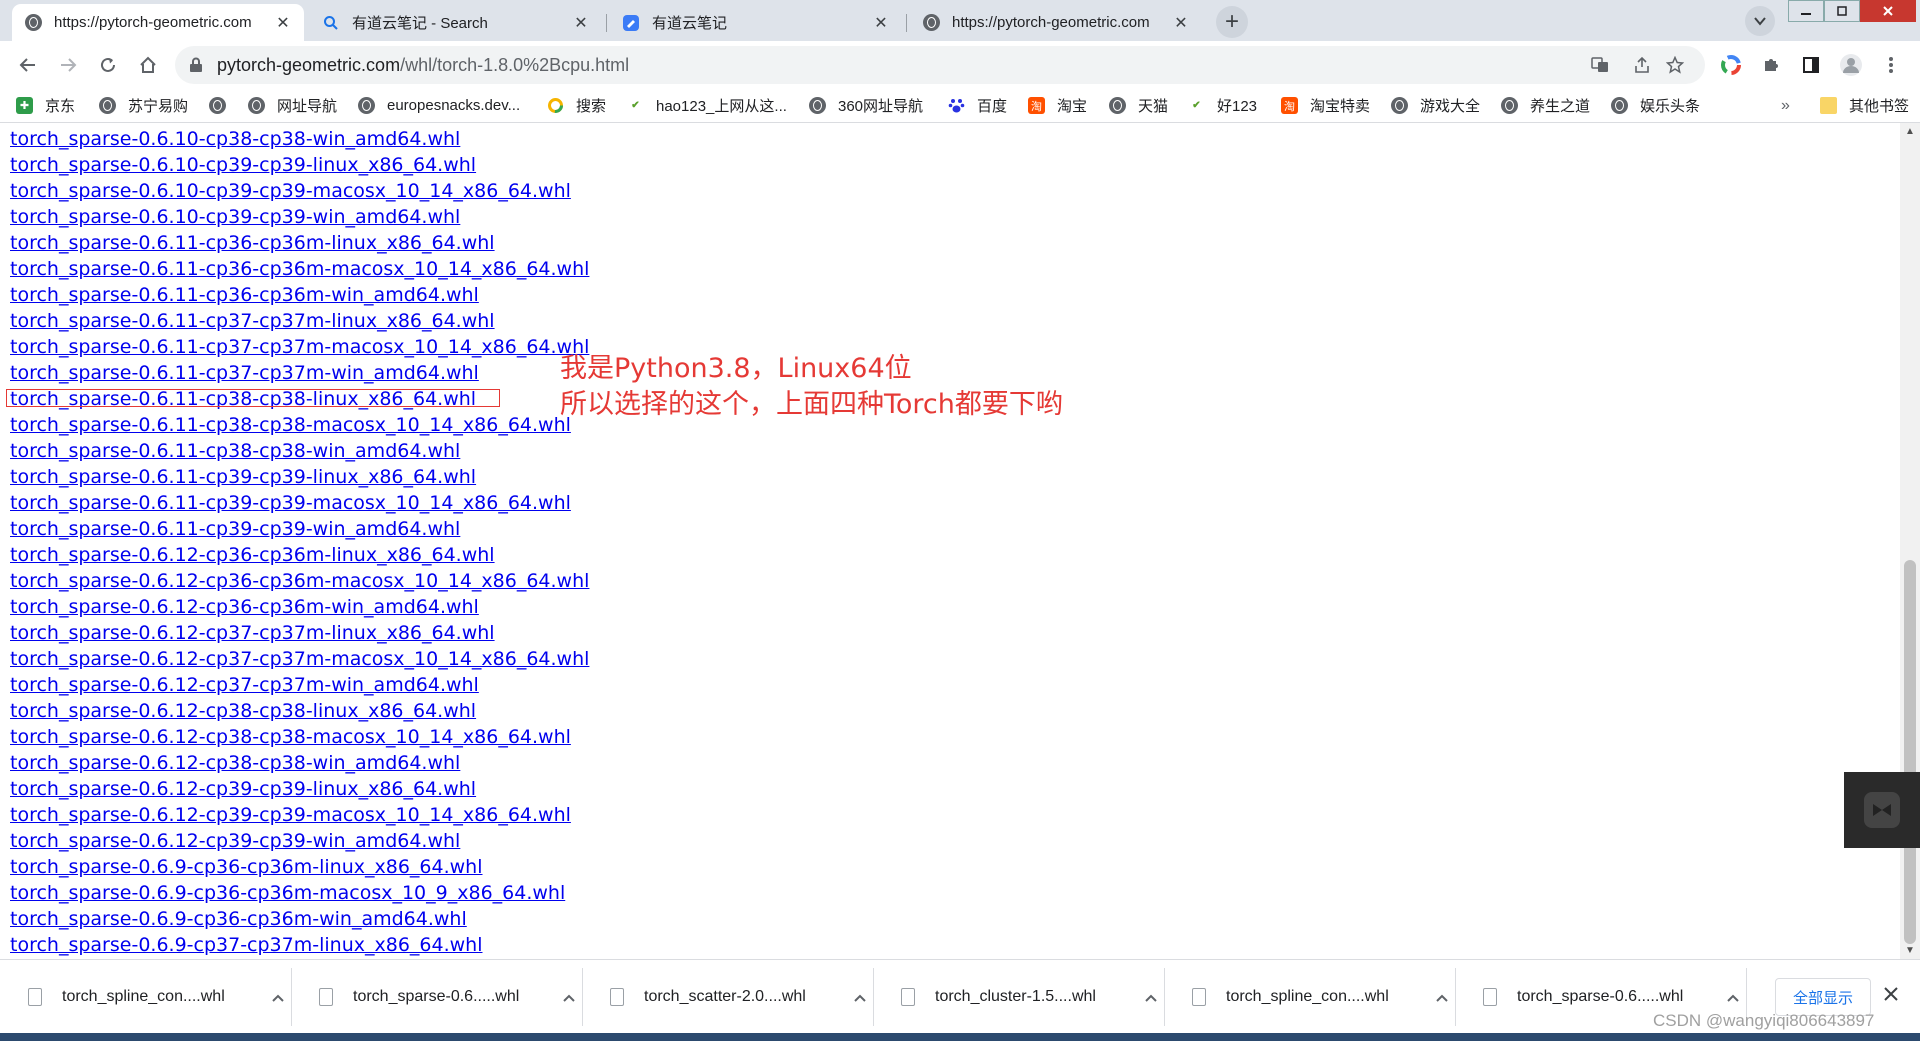  I want to click on minimize-button, so click(1806, 11).